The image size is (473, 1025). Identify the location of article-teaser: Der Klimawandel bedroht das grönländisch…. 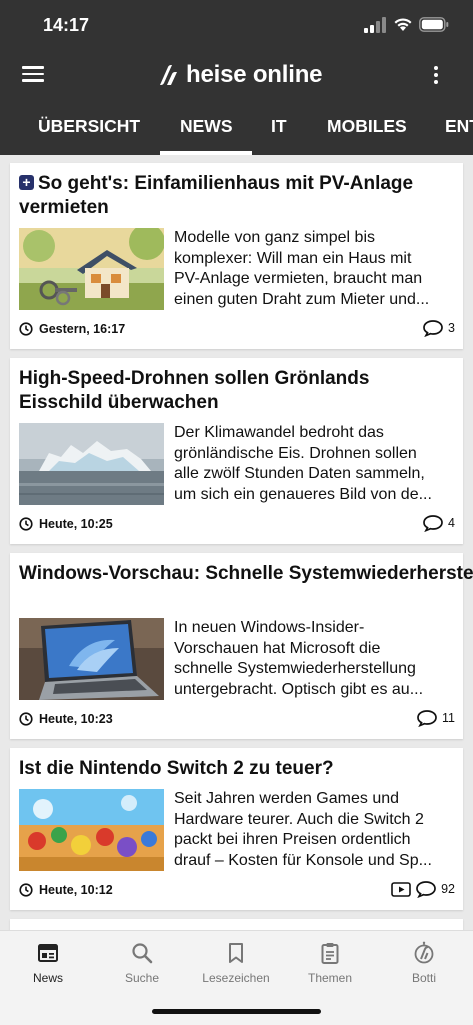
(316, 464).